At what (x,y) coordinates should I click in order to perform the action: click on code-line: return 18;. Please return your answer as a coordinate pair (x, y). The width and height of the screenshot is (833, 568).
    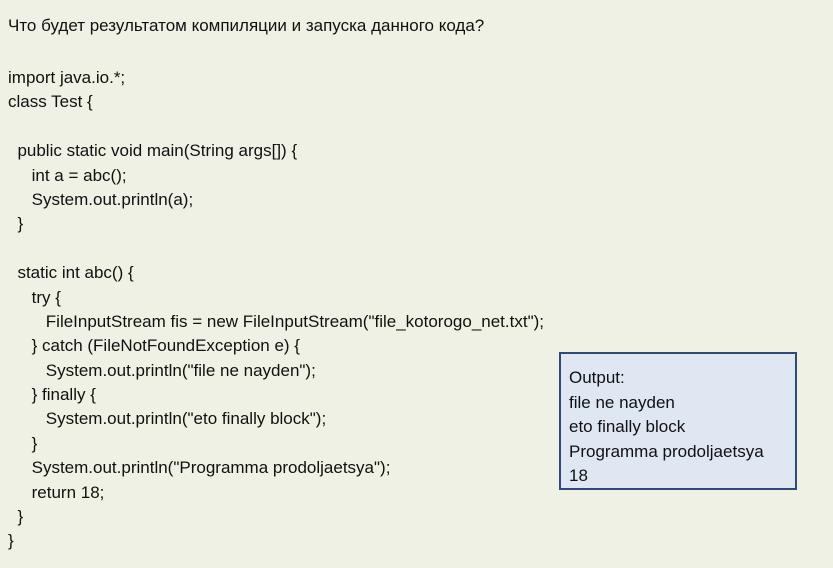
    Looking at the image, I should click on (56, 492).